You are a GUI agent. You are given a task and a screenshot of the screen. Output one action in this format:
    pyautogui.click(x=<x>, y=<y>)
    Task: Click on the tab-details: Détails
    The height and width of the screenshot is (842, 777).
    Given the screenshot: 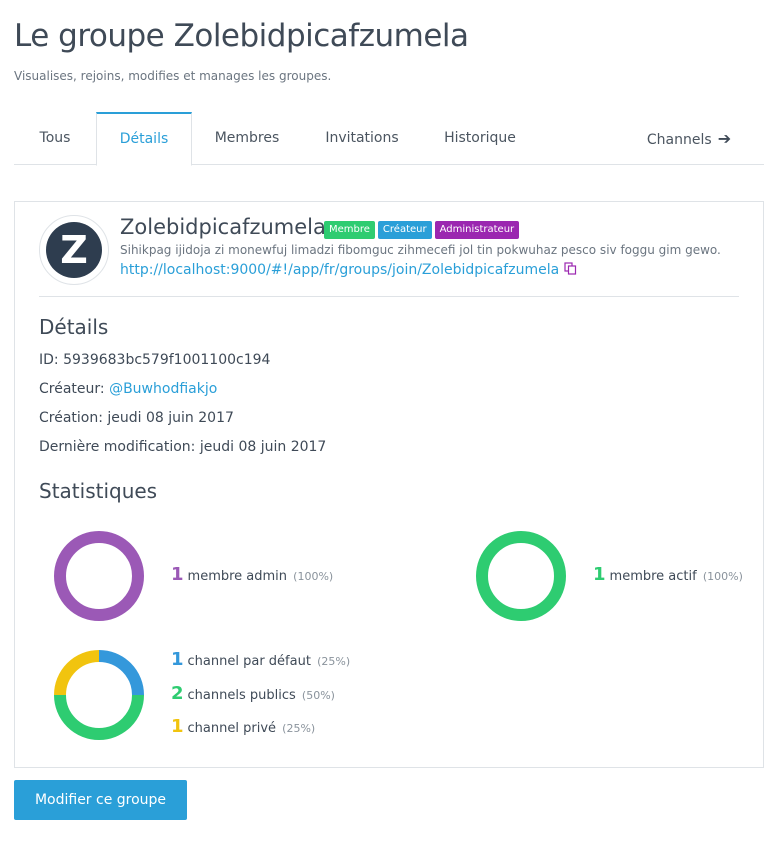 What is the action you would take?
    pyautogui.click(x=144, y=139)
    